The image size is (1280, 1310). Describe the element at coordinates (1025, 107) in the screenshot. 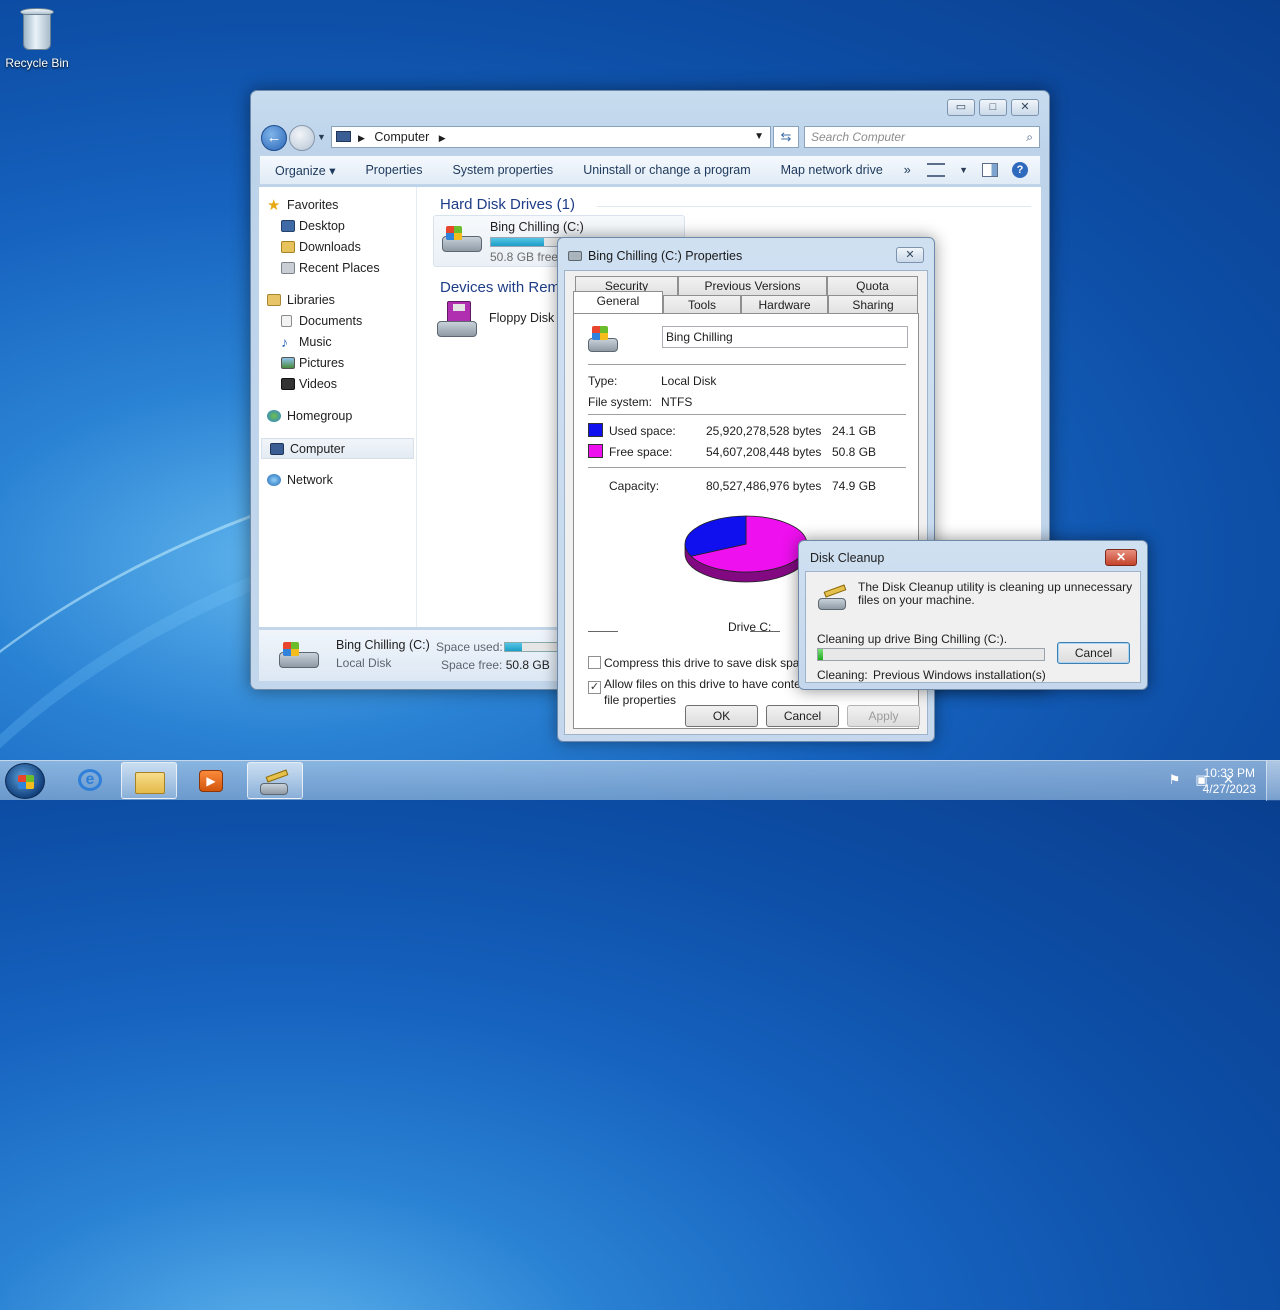

I see `close-button: ✕` at that location.